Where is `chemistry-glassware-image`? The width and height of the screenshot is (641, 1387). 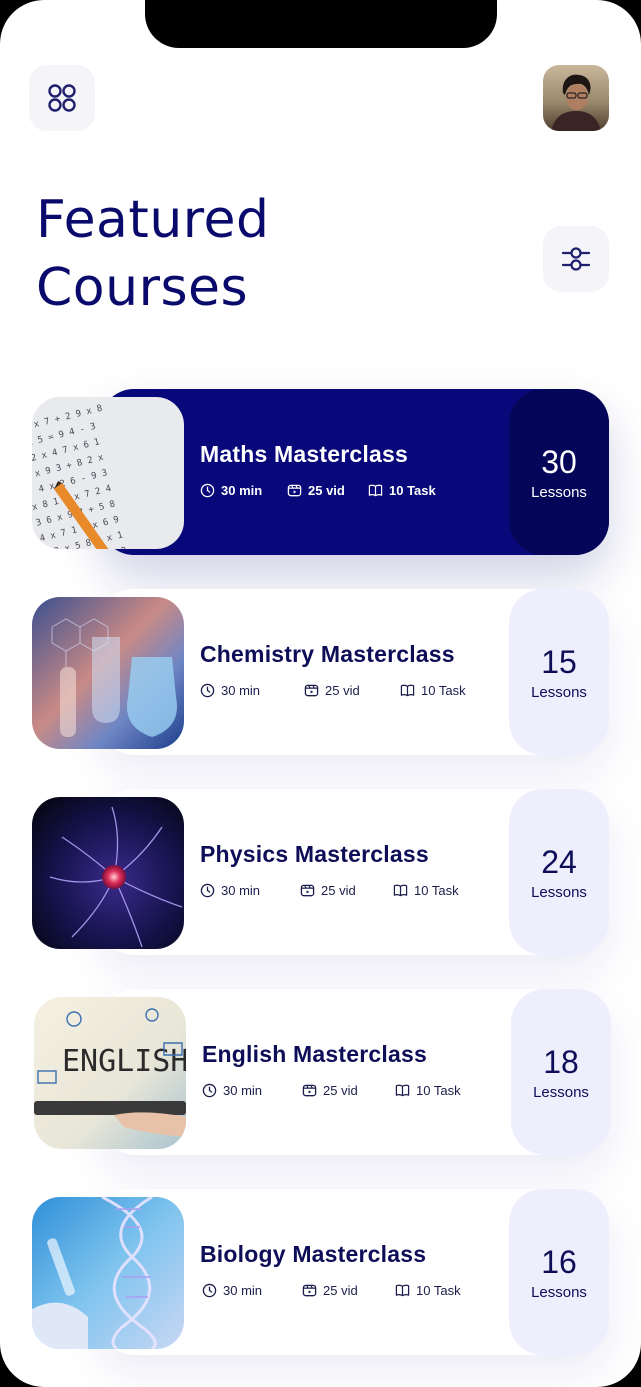 chemistry-glassware-image is located at coordinates (108, 673).